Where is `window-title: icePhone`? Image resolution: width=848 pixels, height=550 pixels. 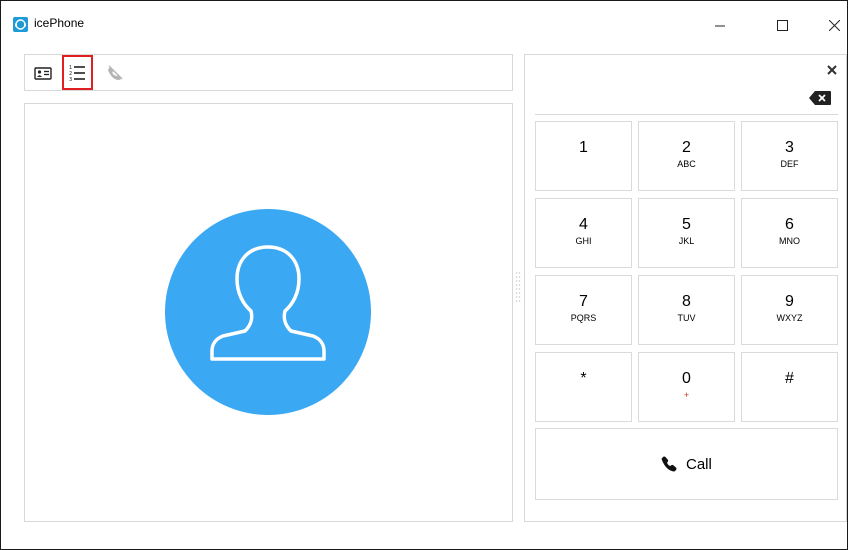
window-title: icePhone is located at coordinates (59, 23).